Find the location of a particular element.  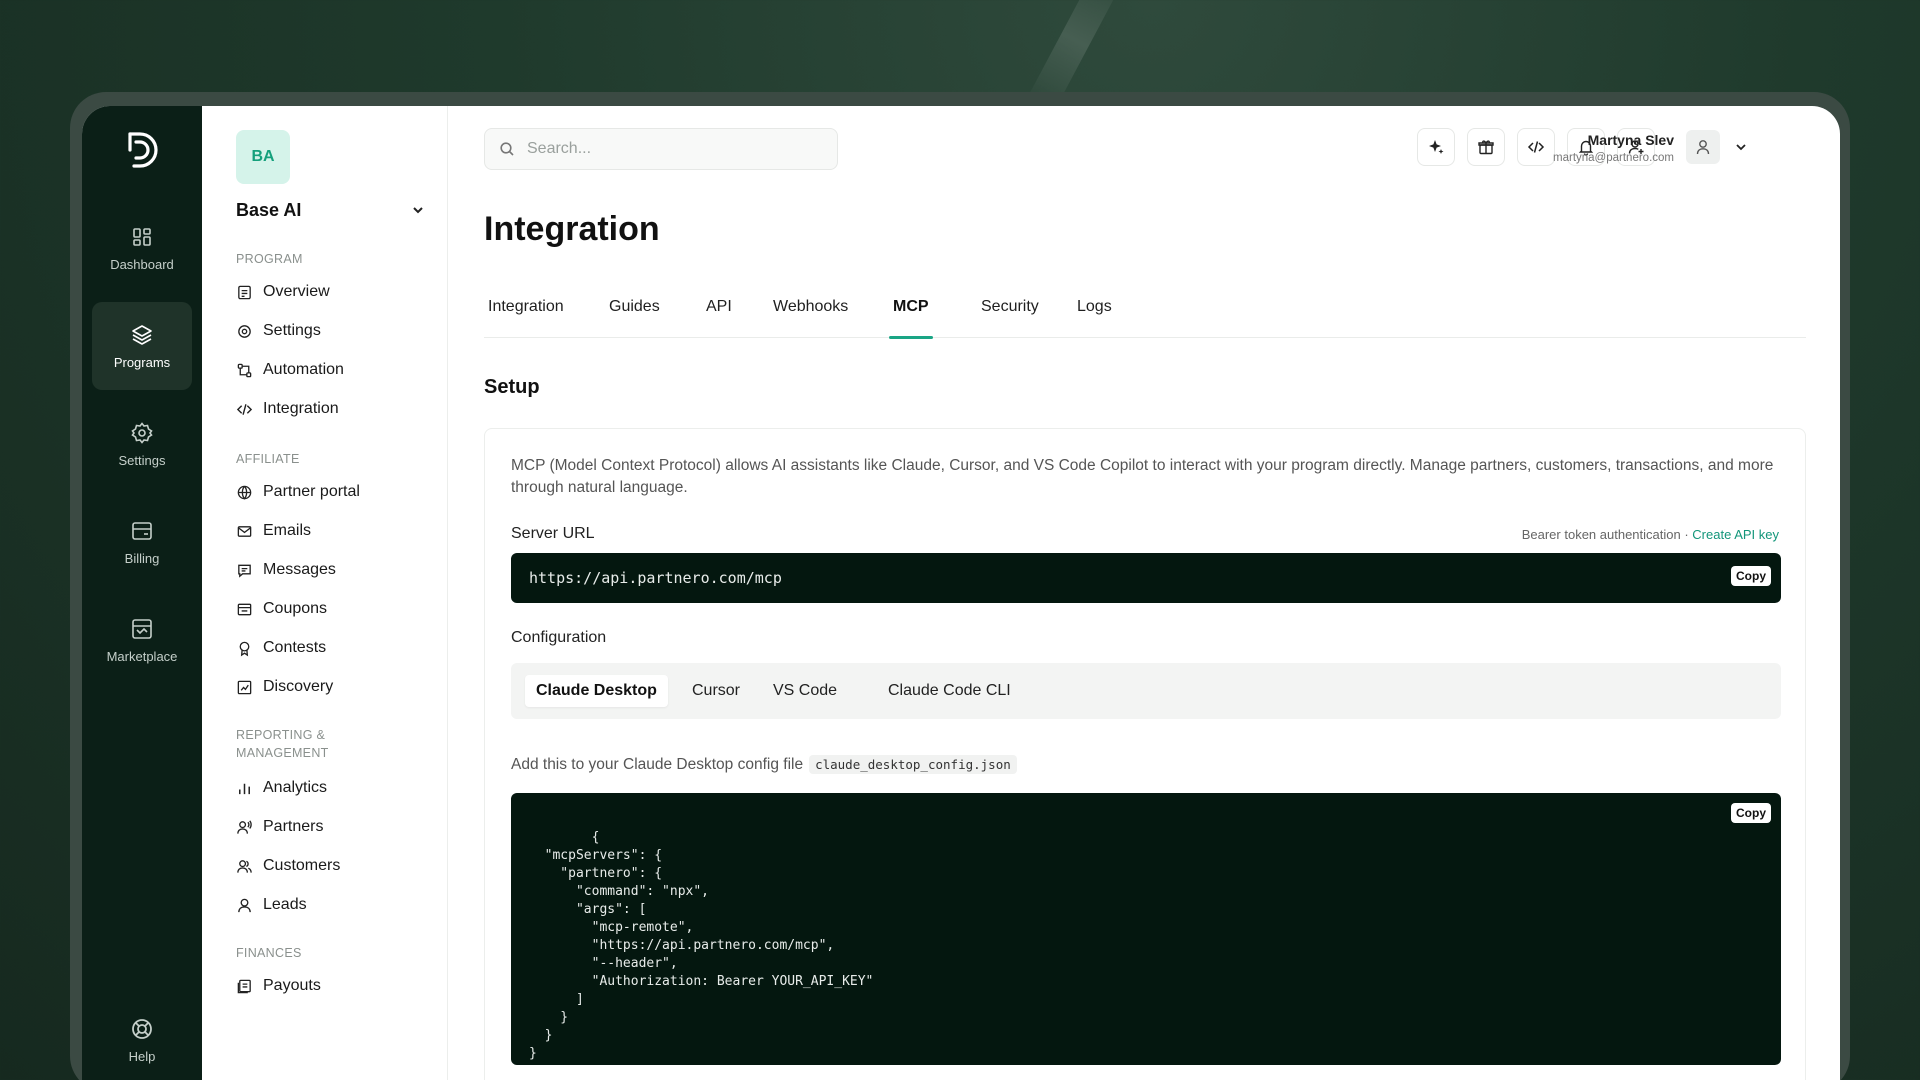

search-input is located at coordinates (667, 149).